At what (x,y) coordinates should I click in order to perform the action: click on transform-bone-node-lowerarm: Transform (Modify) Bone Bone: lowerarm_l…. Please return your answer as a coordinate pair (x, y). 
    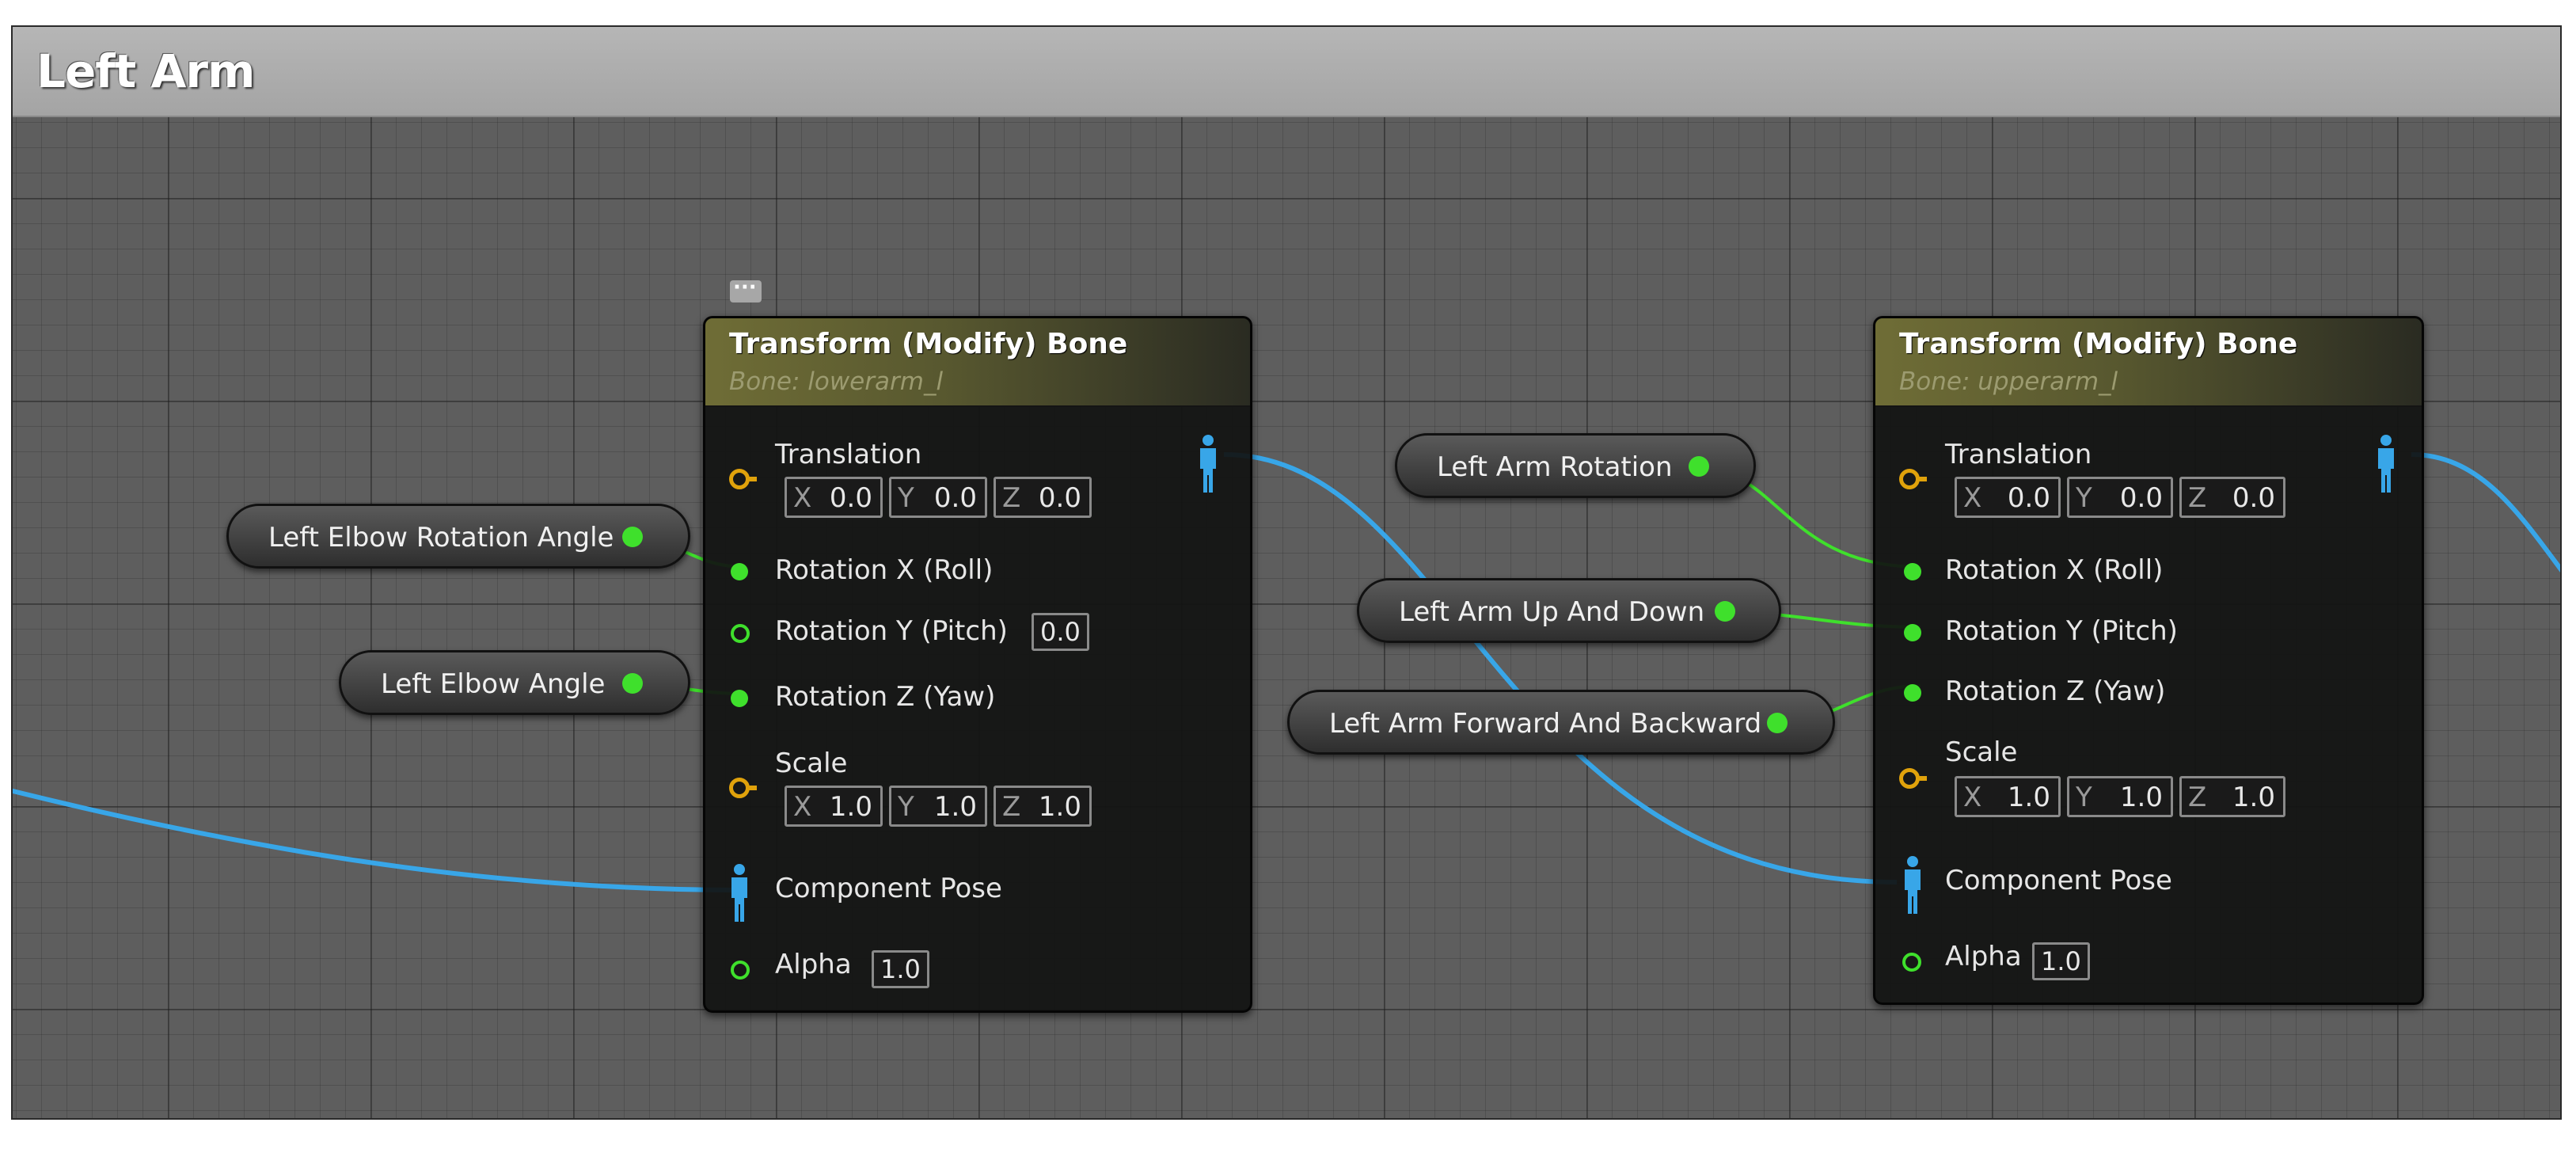
    Looking at the image, I should click on (978, 664).